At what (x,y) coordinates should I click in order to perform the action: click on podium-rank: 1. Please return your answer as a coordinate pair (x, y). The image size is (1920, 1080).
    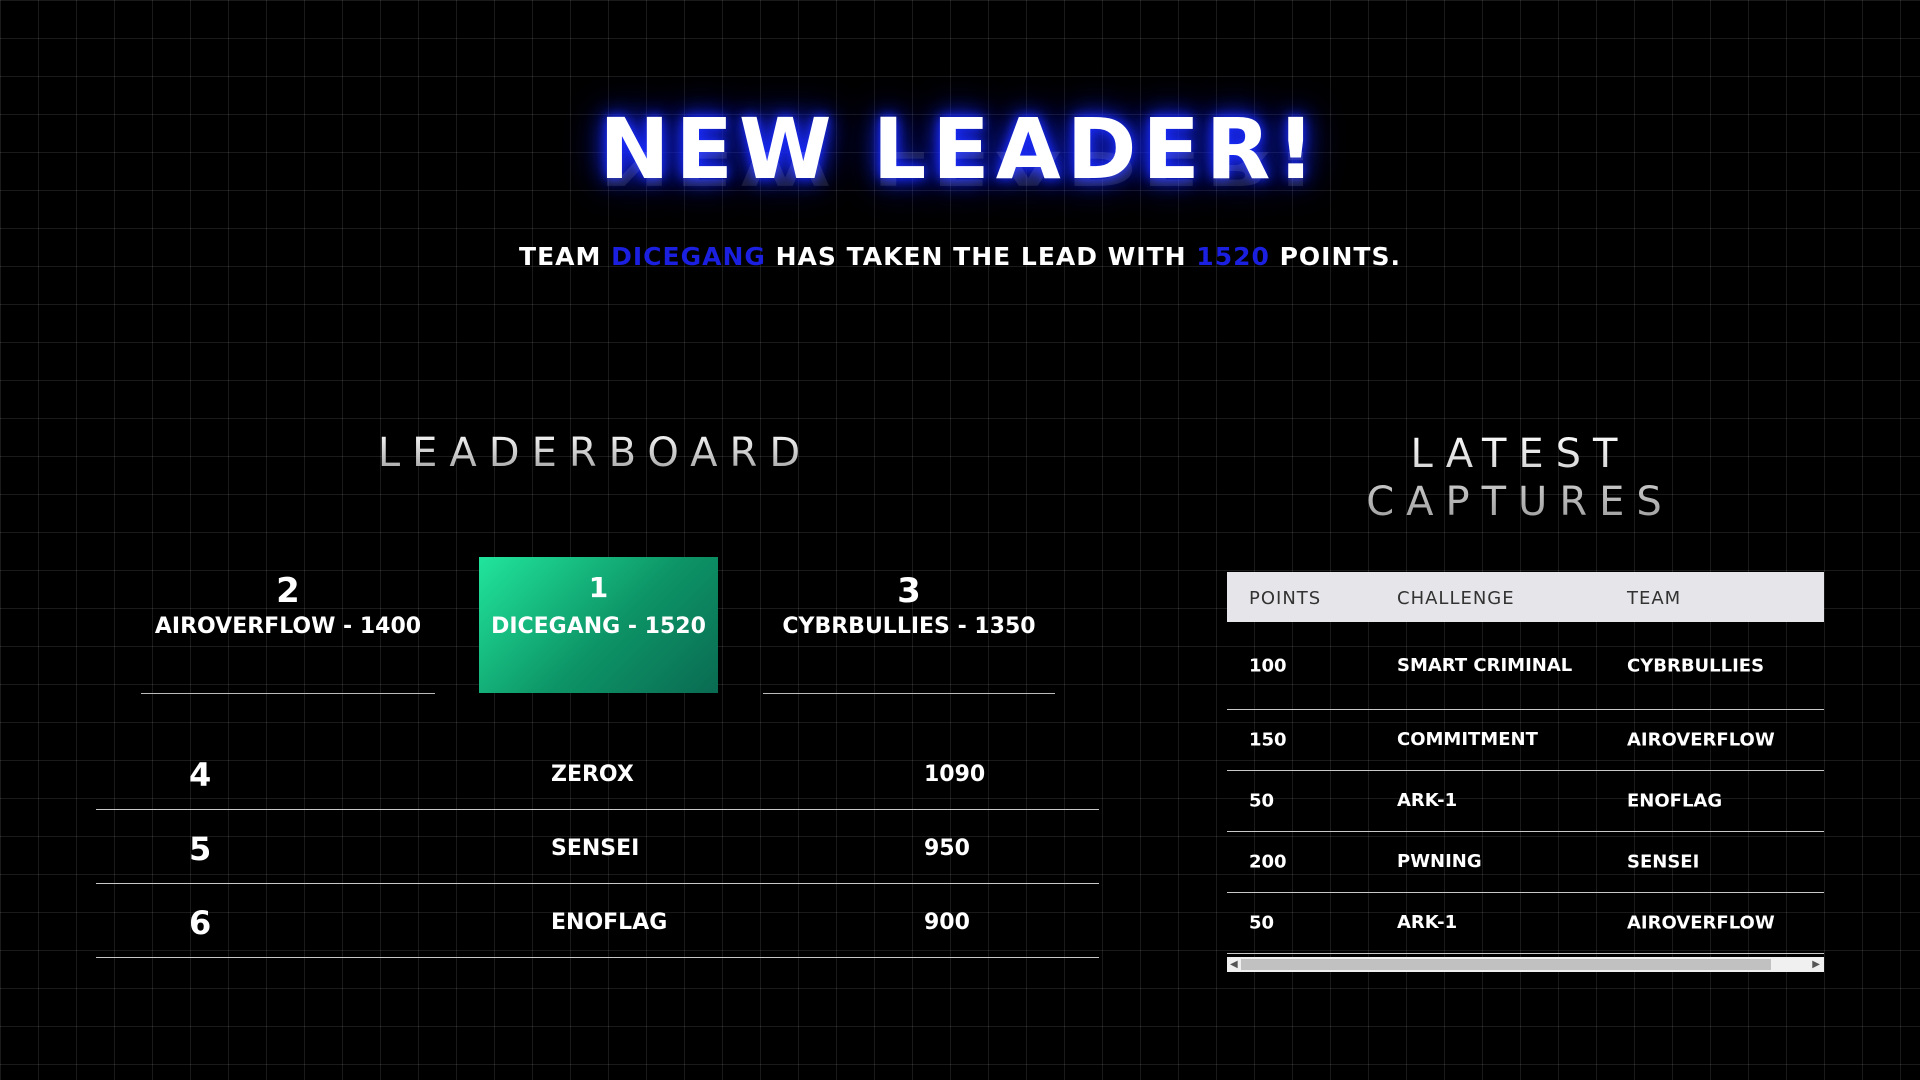
    Looking at the image, I should click on (598, 587).